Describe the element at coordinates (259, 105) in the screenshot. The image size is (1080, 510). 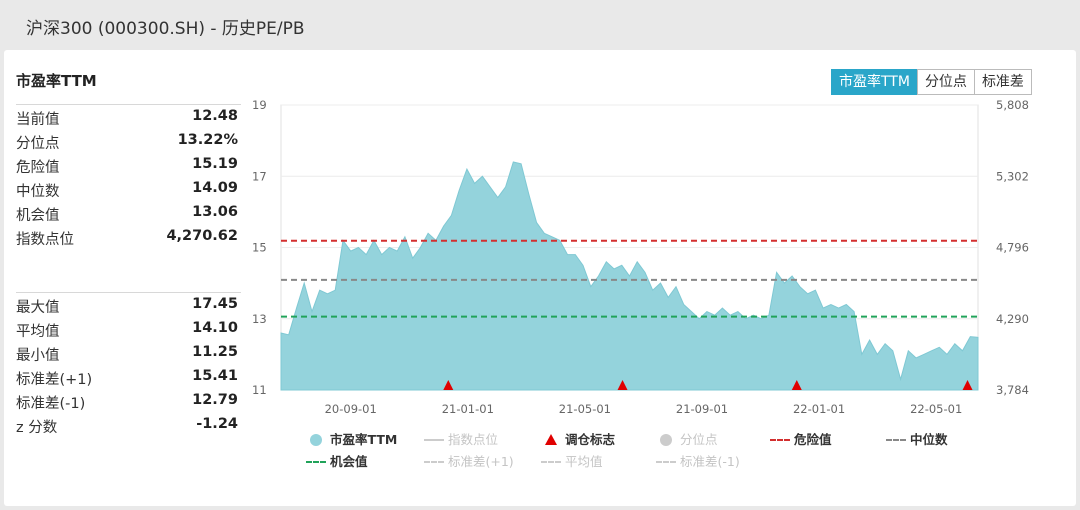
I see `left-tick-label: 19` at that location.